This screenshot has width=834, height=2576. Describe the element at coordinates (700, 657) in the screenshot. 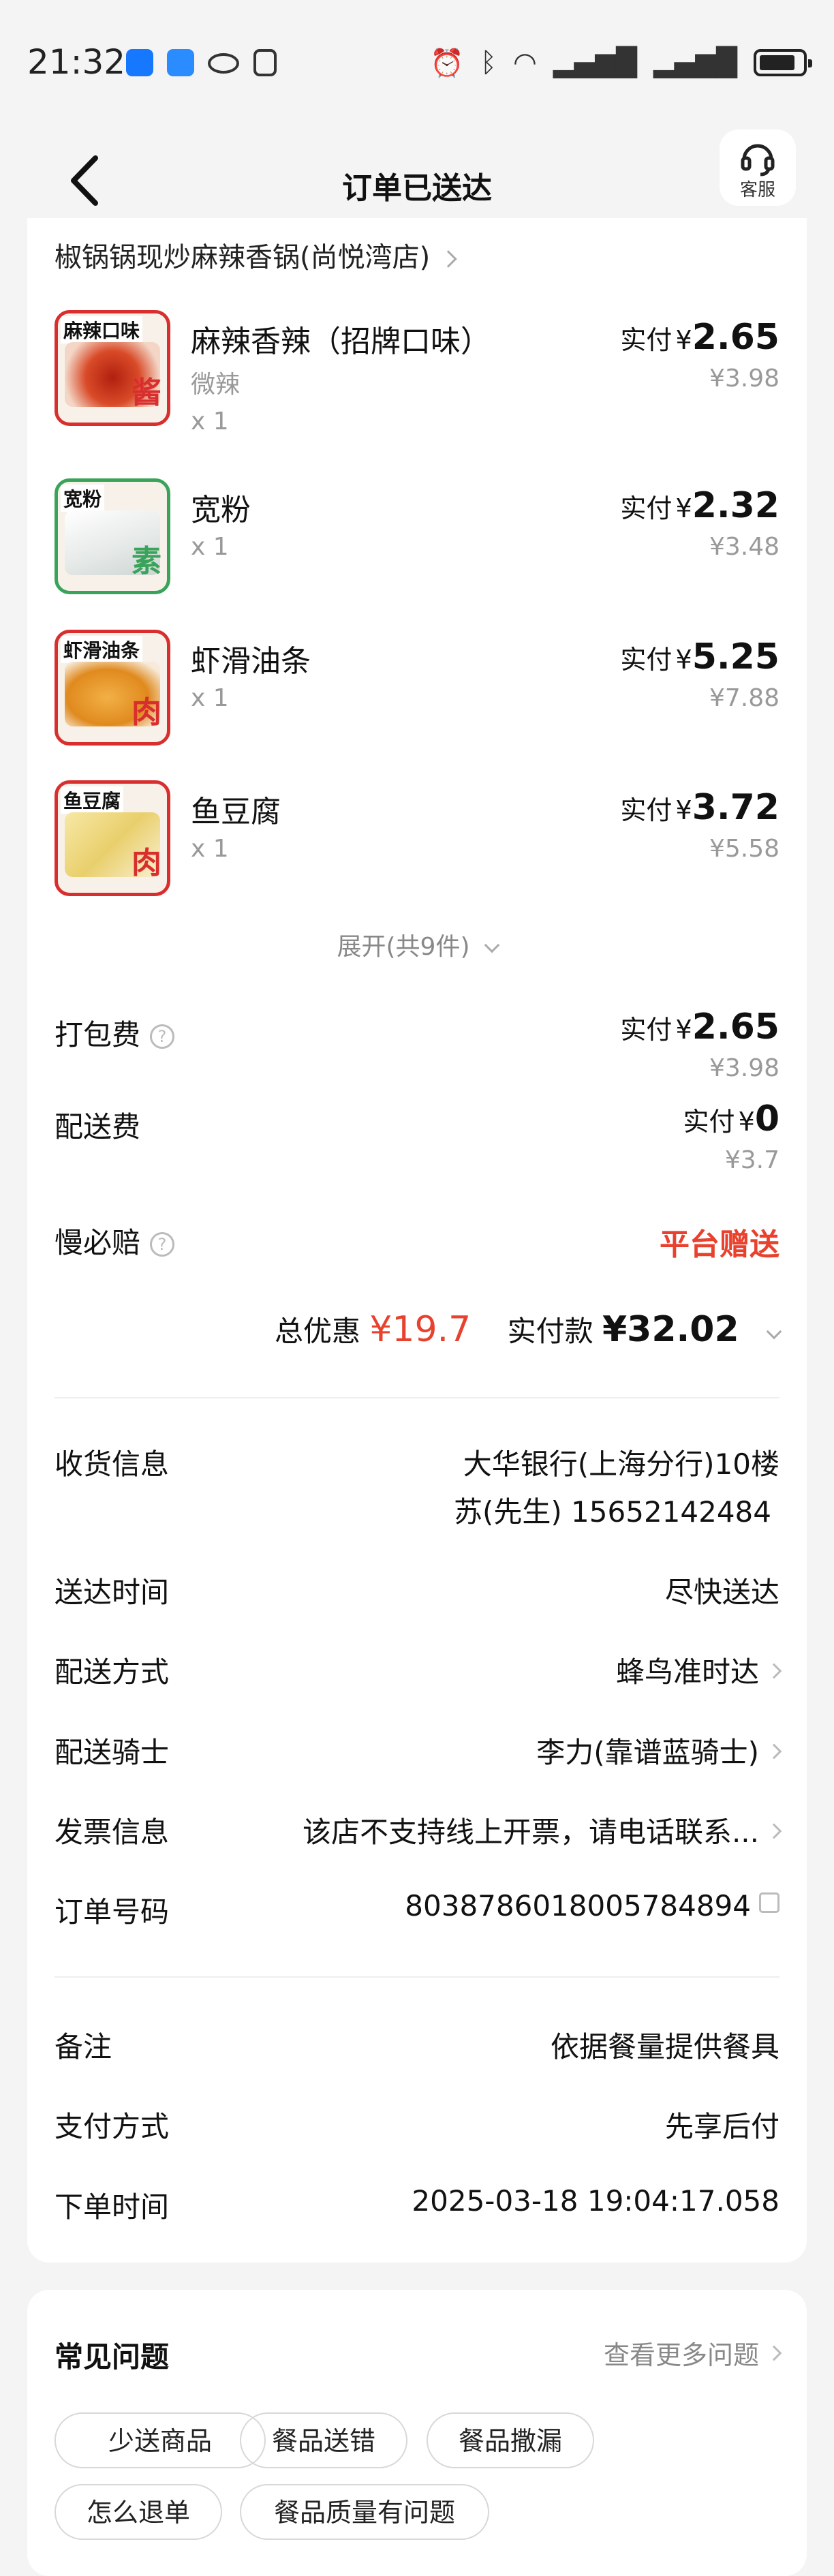

I see `item-price: 实付 ¥5.25` at that location.